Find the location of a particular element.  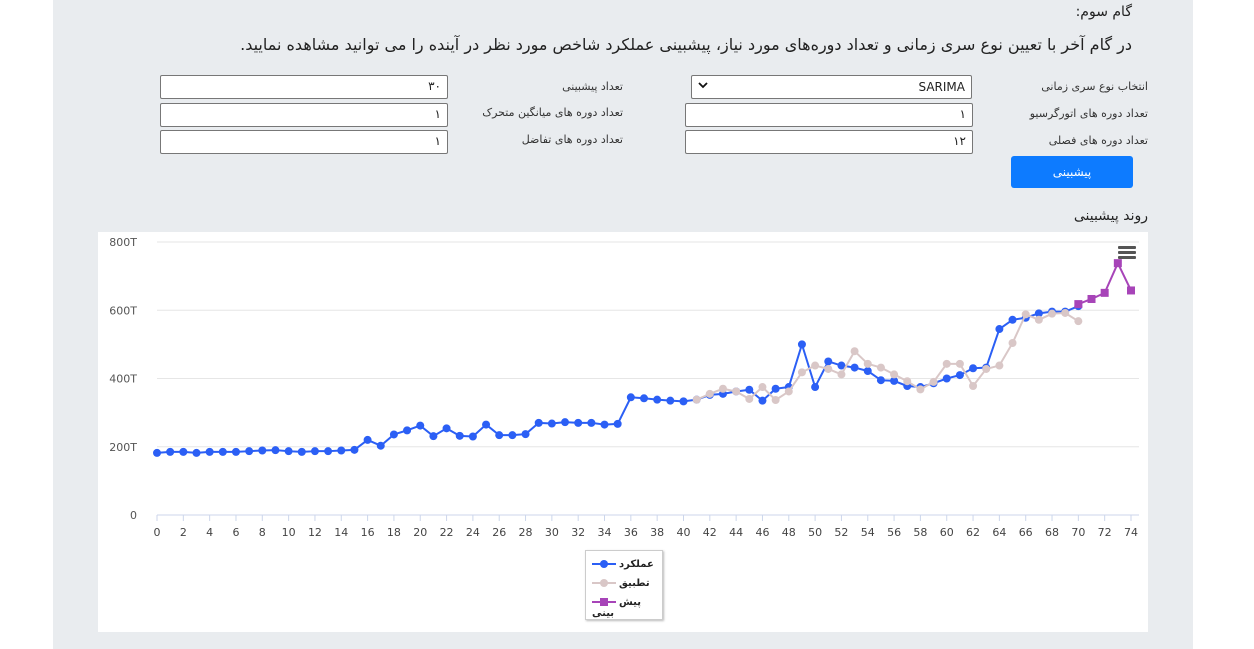

x-tick-label: 40 is located at coordinates (683, 532).